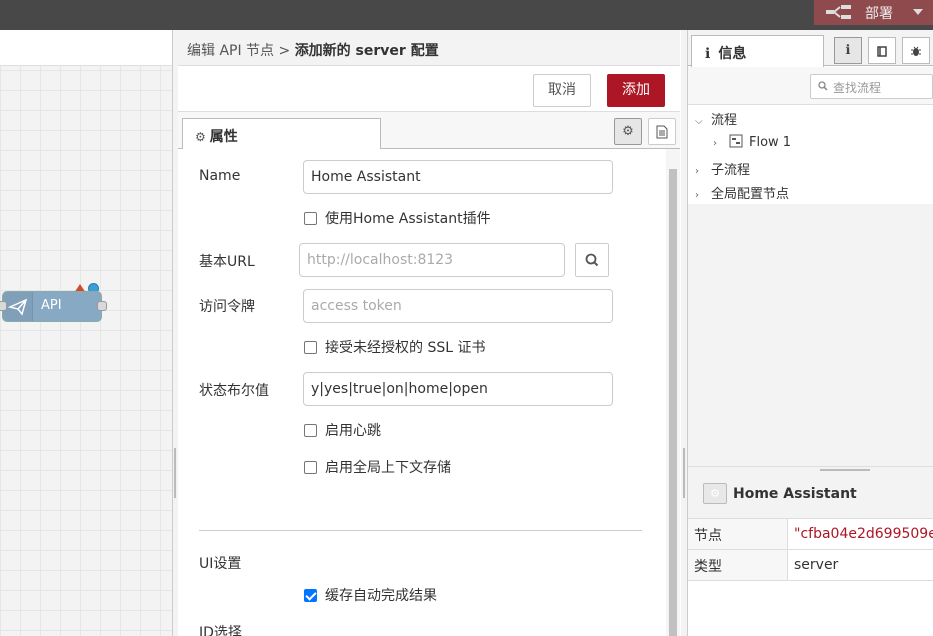 The height and width of the screenshot is (636, 933). I want to click on unauth-ssl-checkbox: 接受未经授权的 SSL 证书, so click(394, 347).